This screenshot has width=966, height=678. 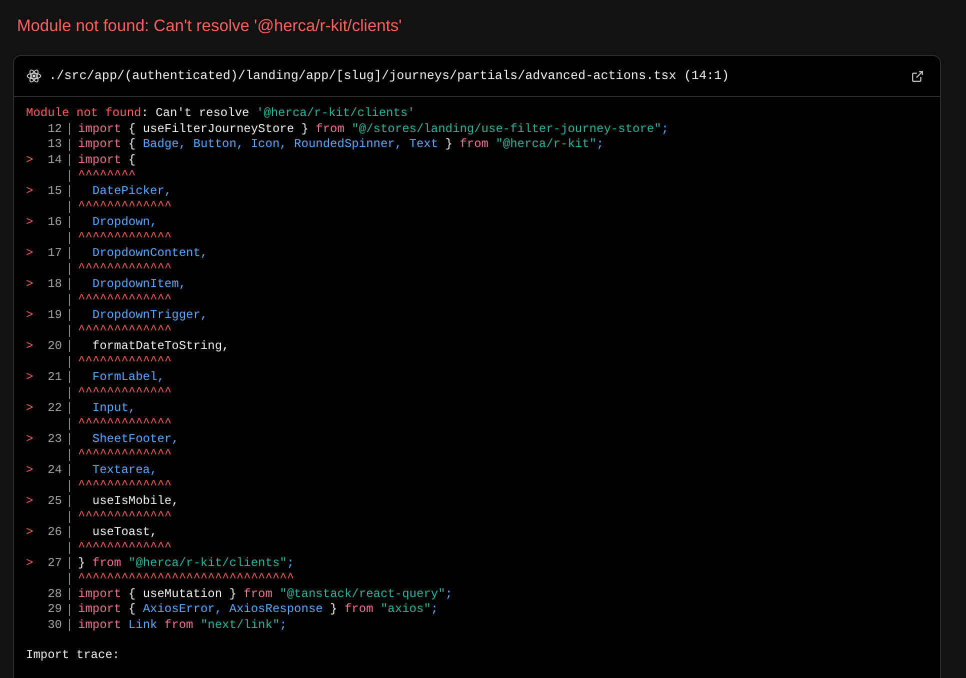 I want to click on line-number: 28, so click(x=54, y=594).